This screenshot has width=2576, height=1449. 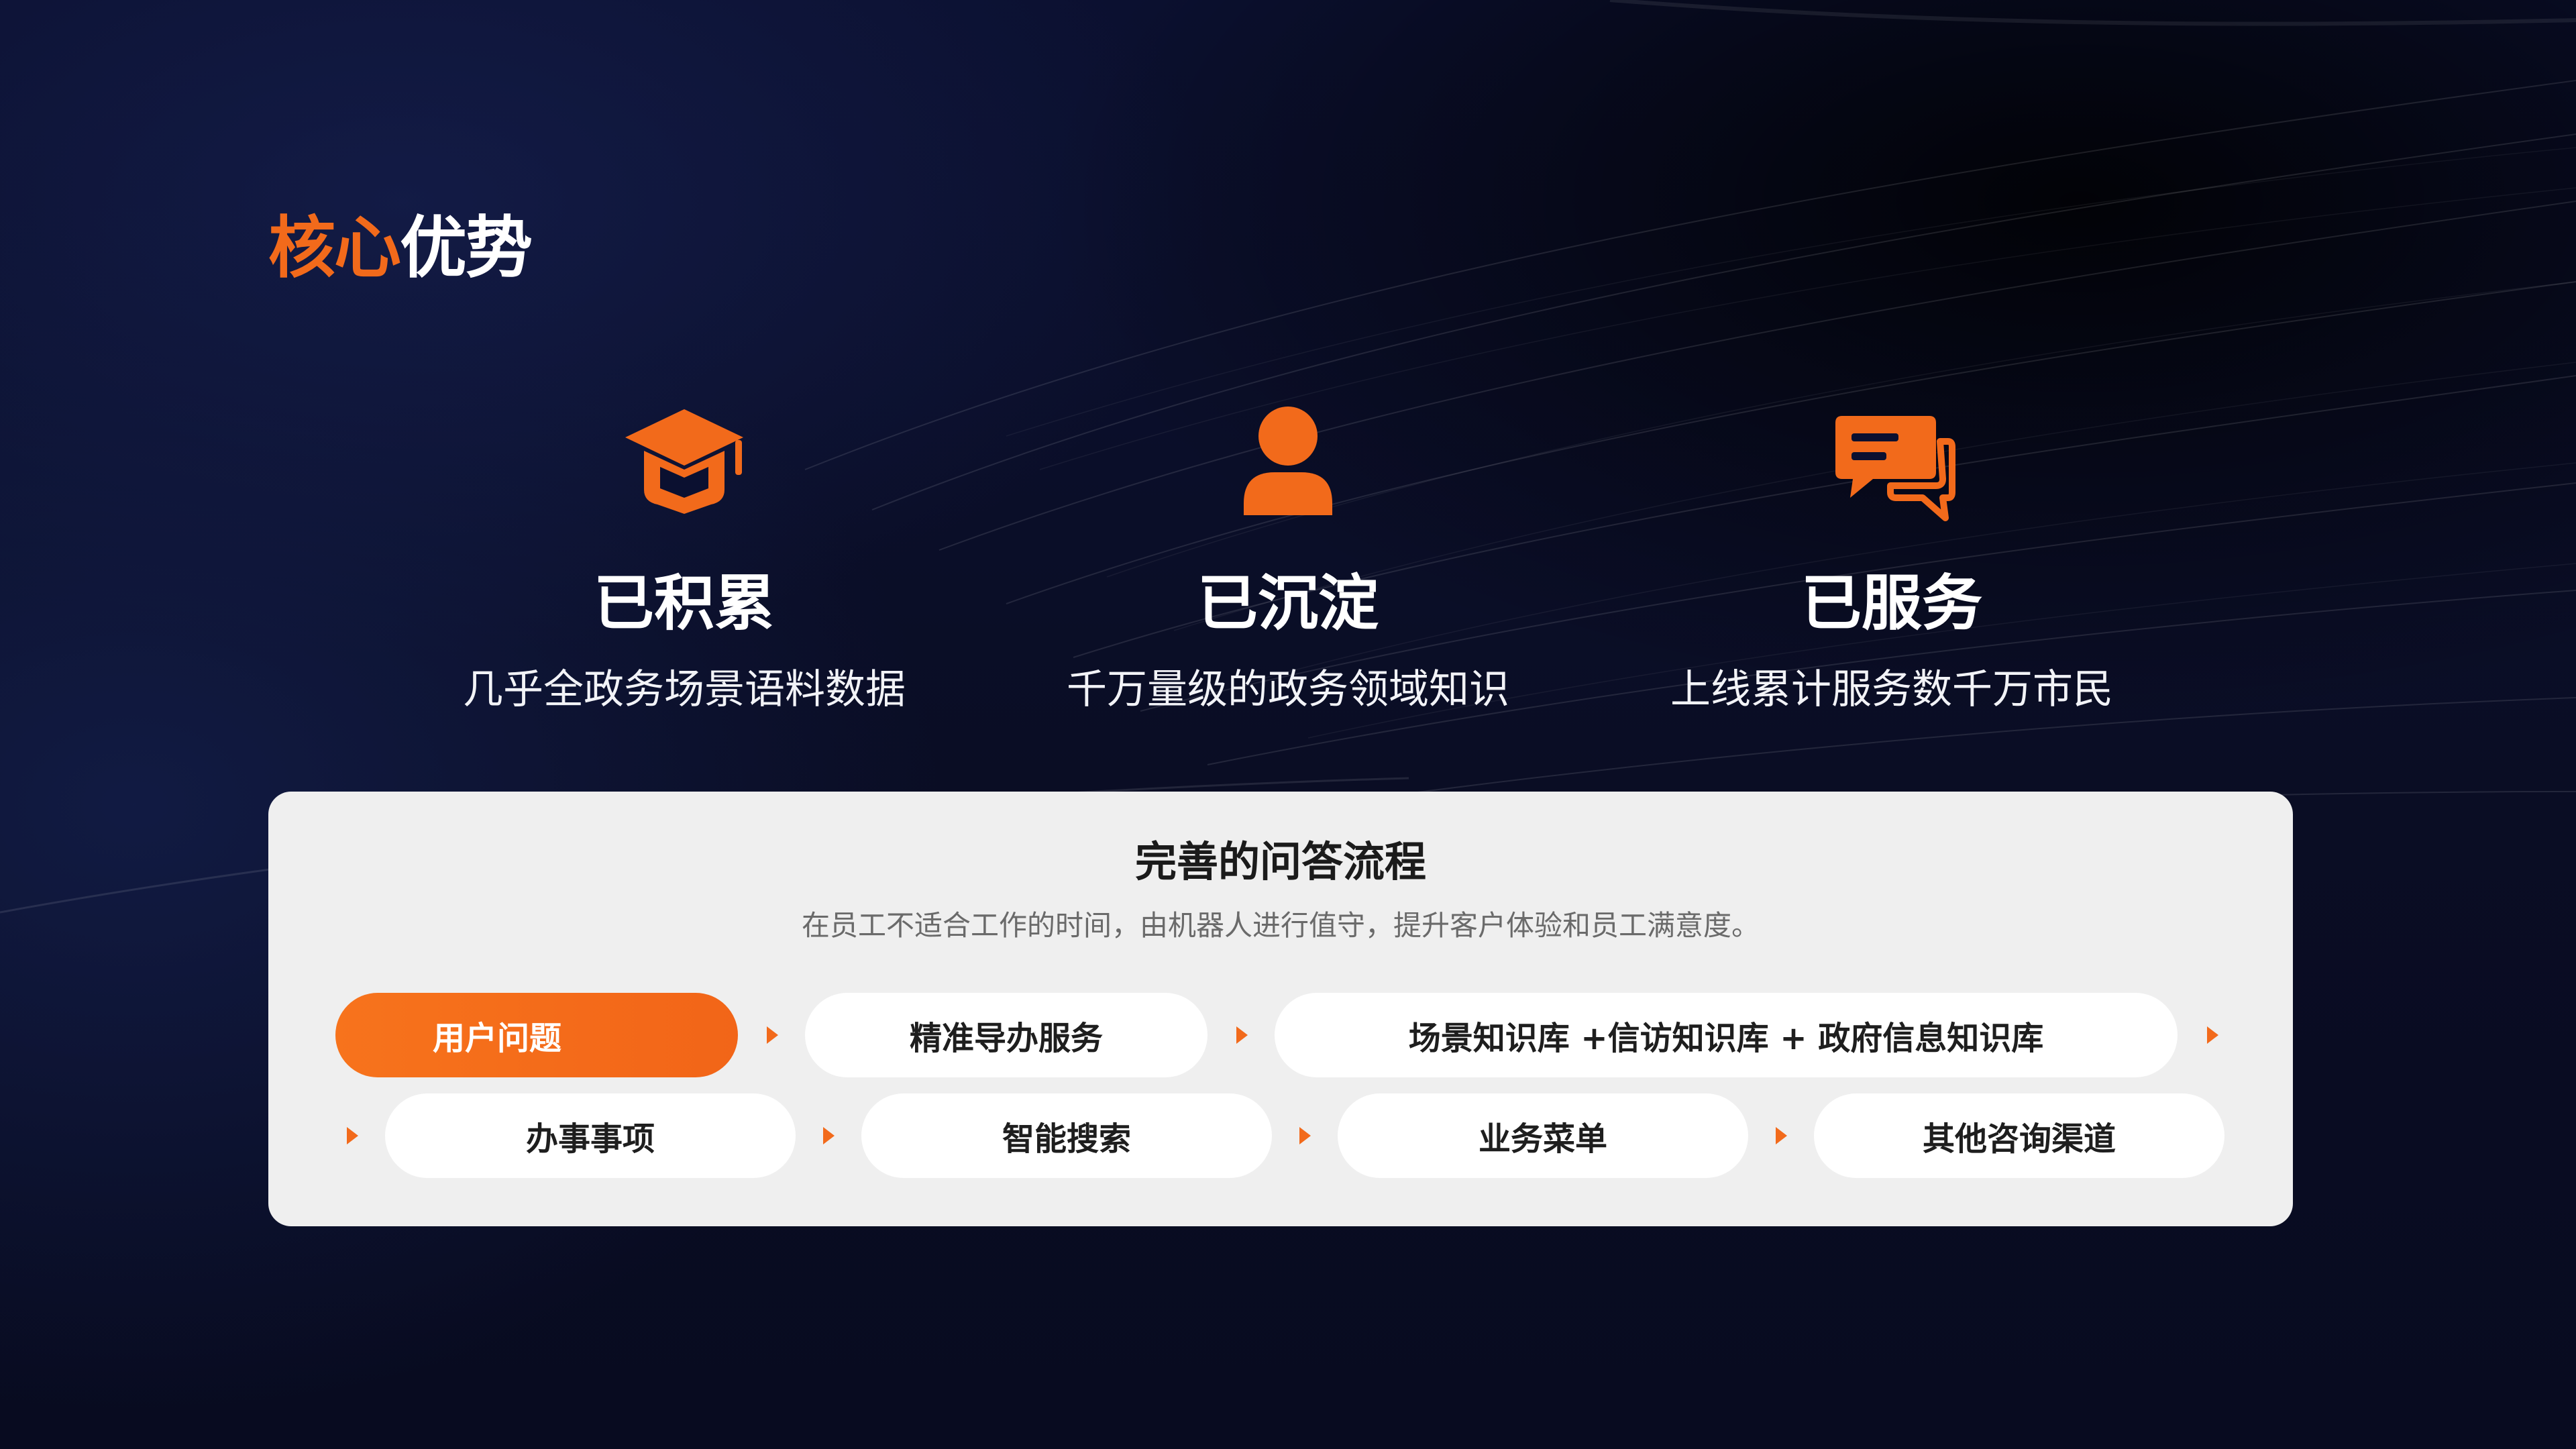 I want to click on feature-desc: 几乎全政务场景语料数据, so click(x=684, y=689).